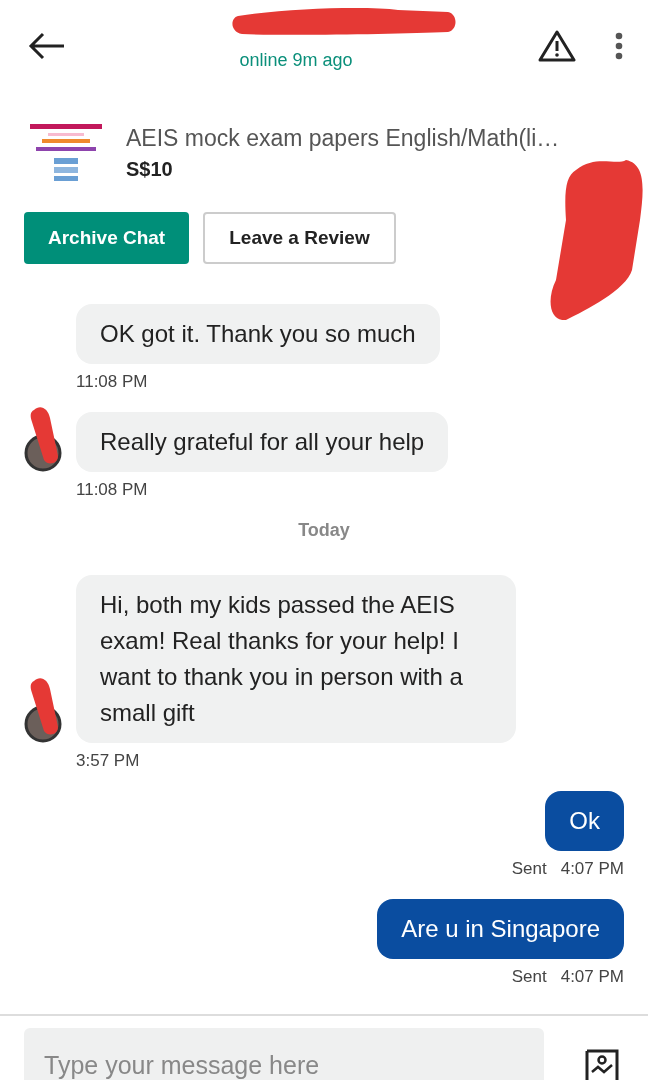  What do you see at coordinates (262, 442) in the screenshot?
I see `message-bubble: Really grateful for all your help` at bounding box center [262, 442].